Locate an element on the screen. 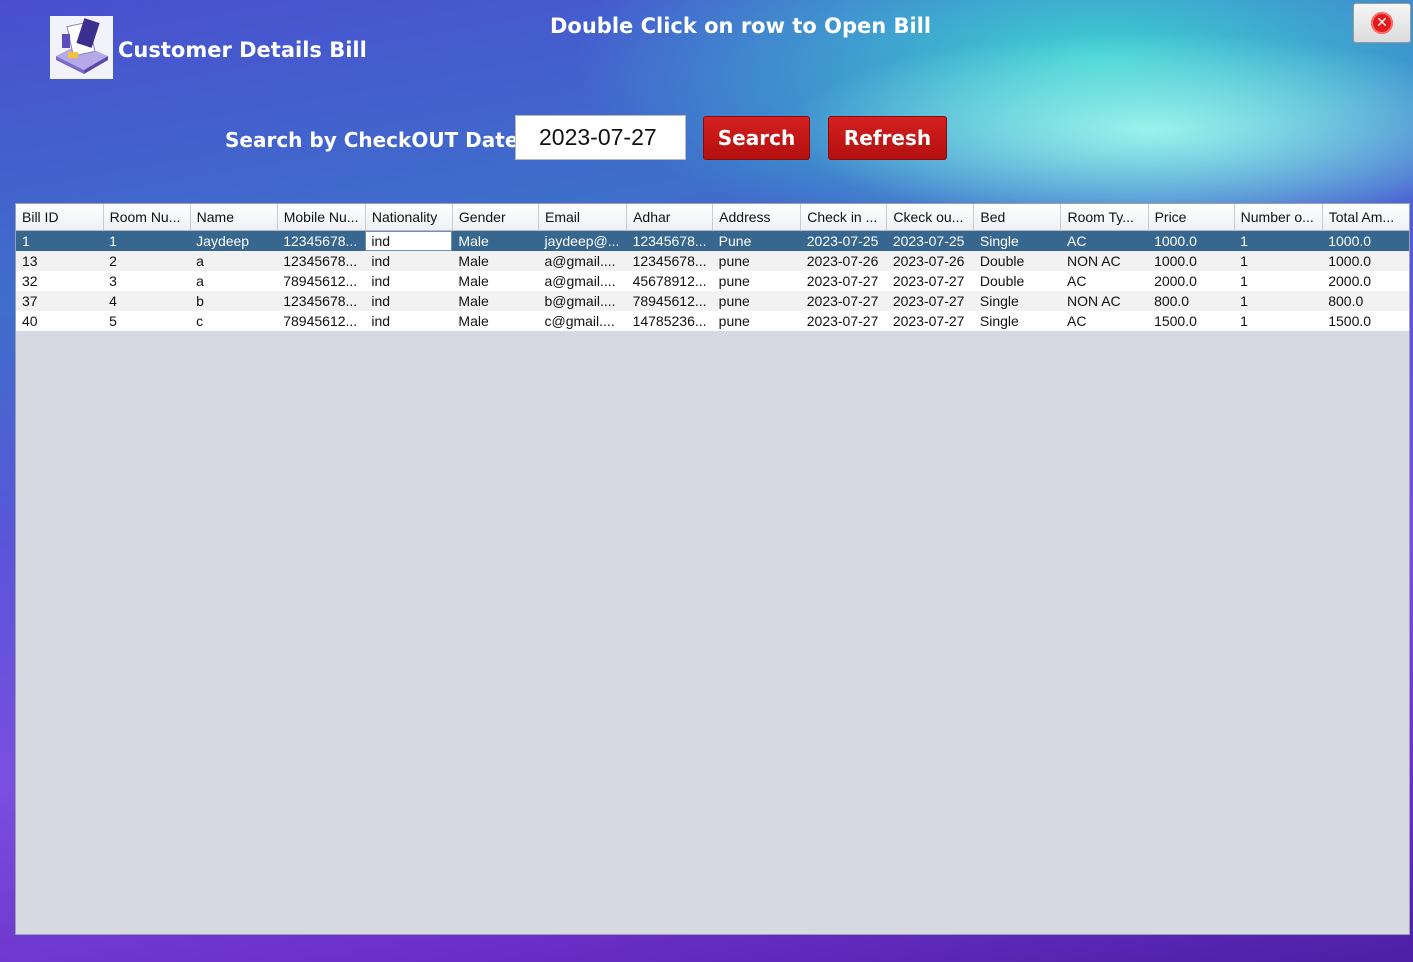 The width and height of the screenshot is (1413, 962). table-cell: 13 is located at coordinates (59, 261).